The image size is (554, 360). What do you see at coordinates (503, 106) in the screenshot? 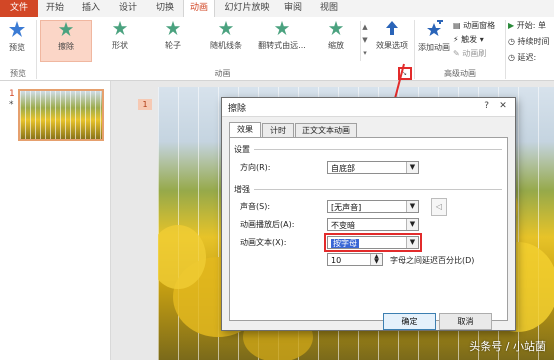
I see `close-icon: ✕` at bounding box center [503, 106].